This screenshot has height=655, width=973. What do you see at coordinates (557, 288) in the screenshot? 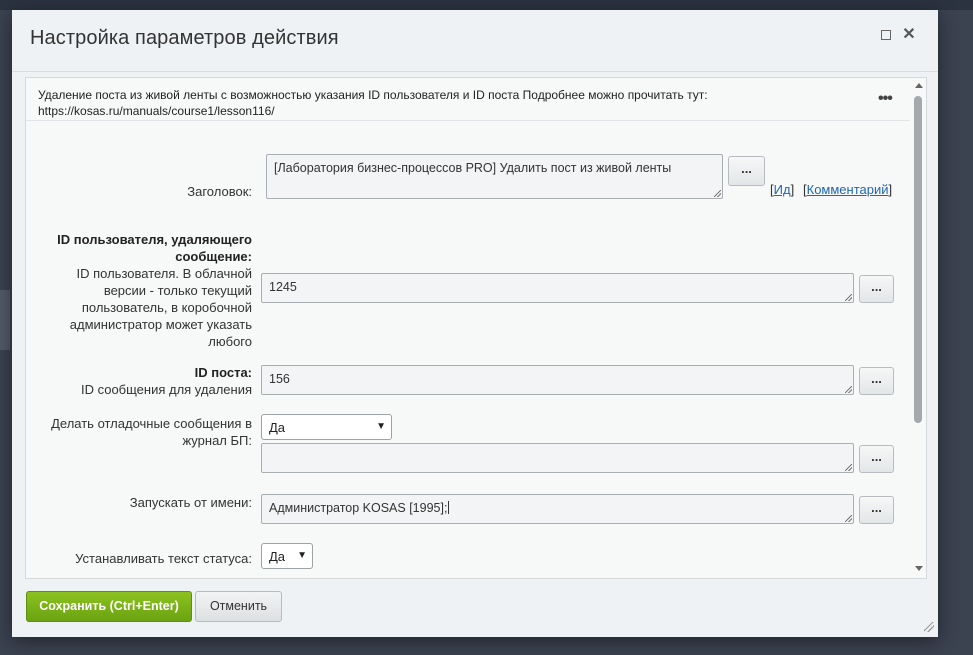
I see `user-id-field: 1245` at bounding box center [557, 288].